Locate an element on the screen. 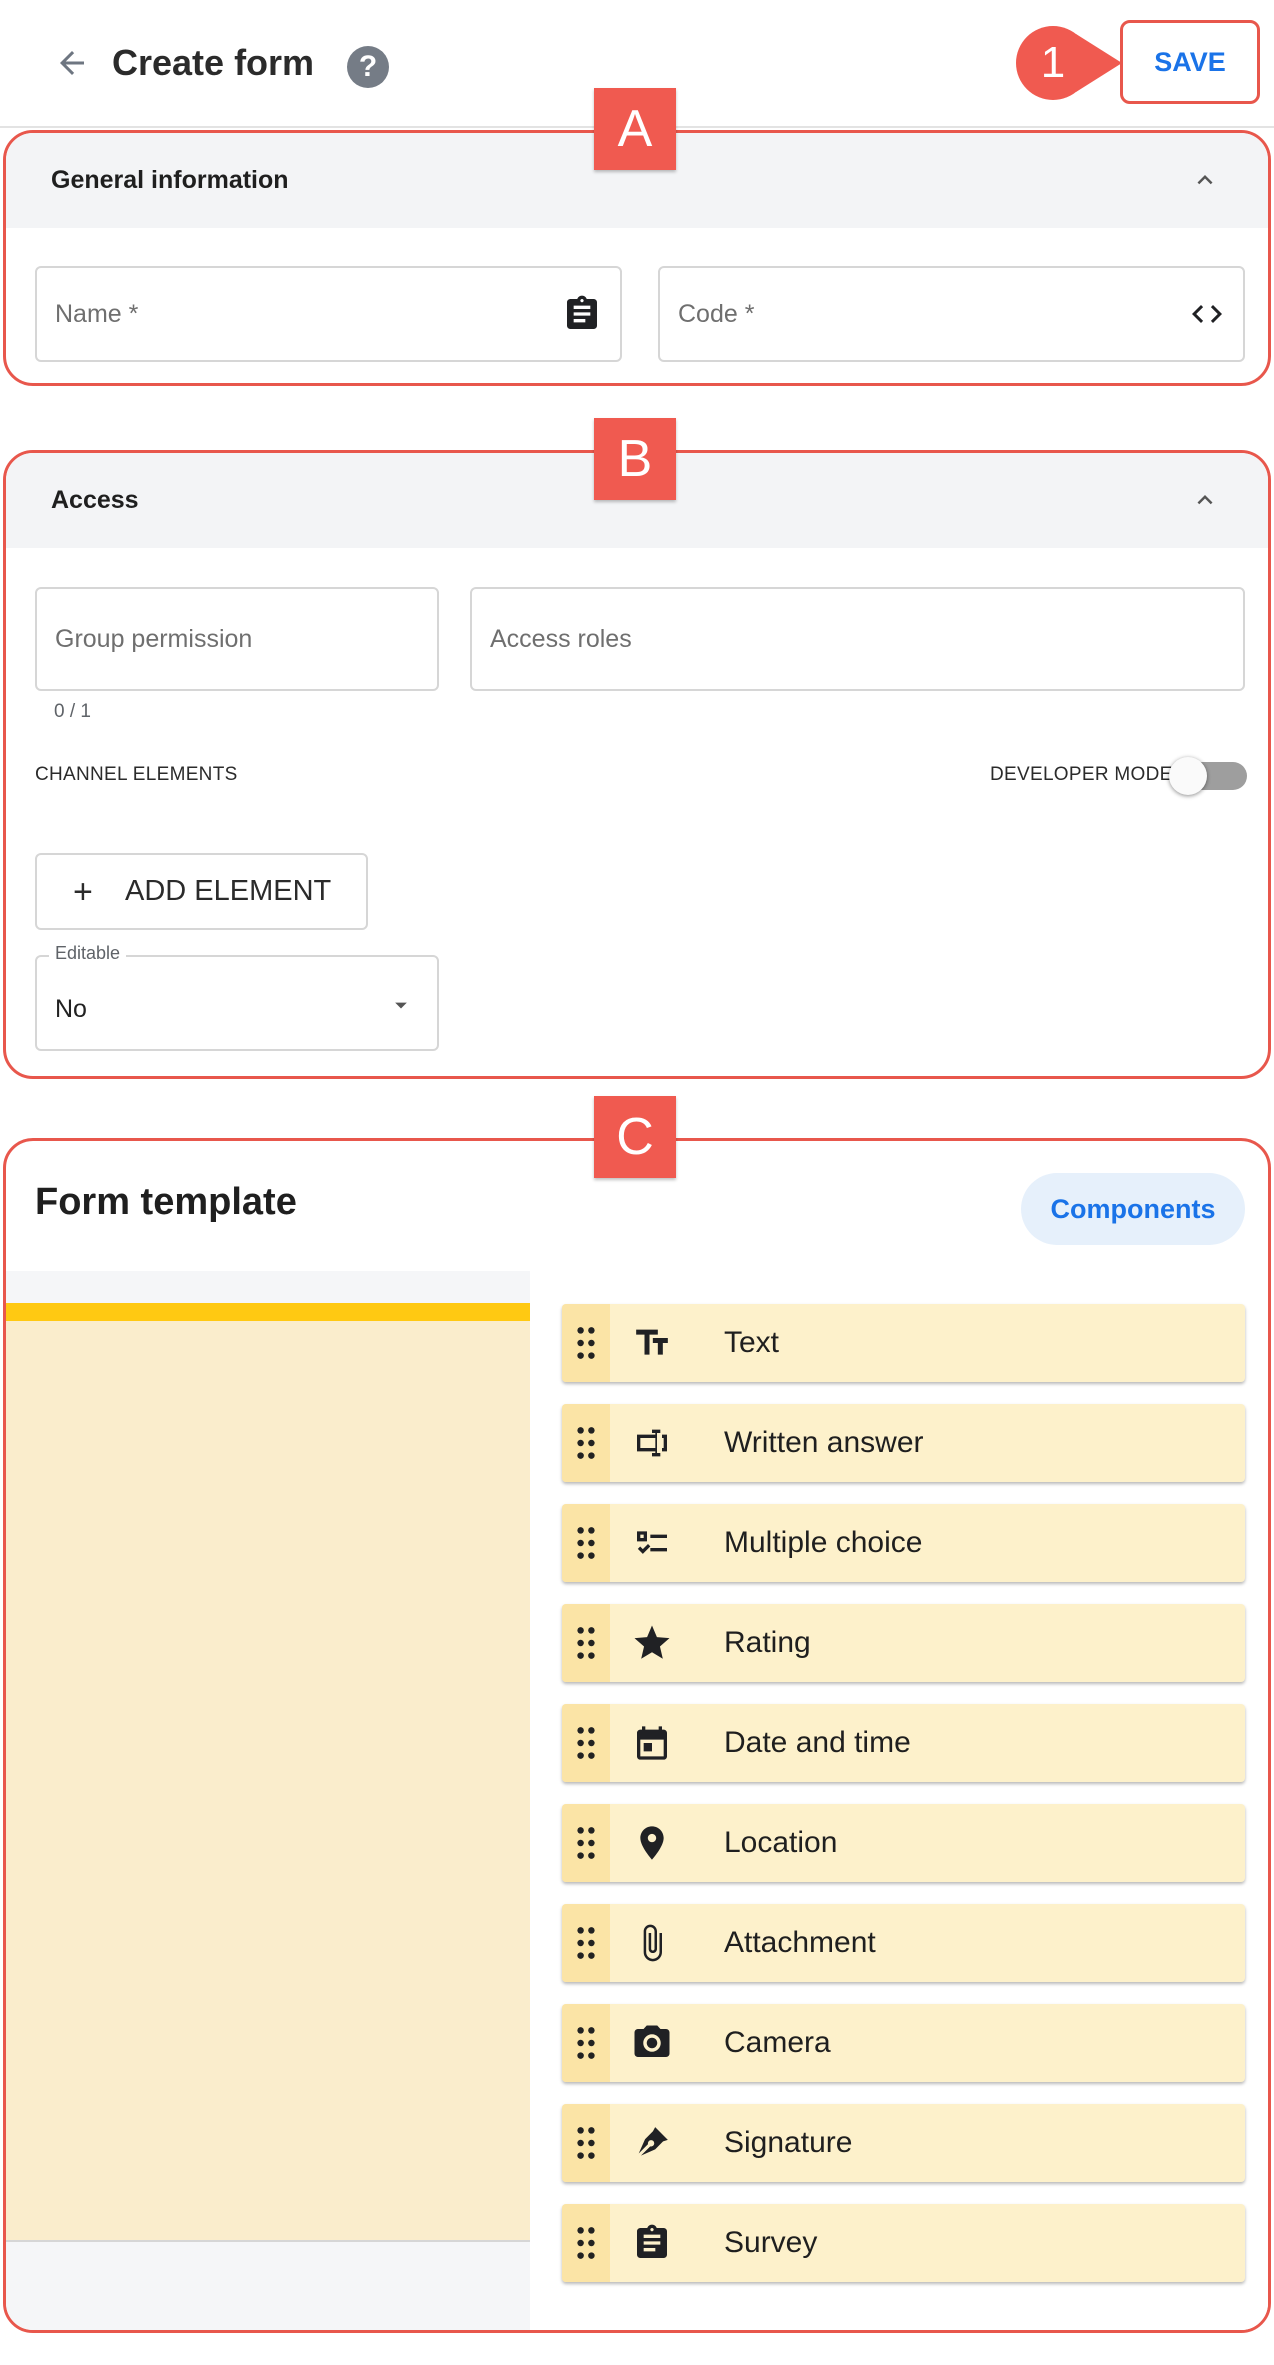 This screenshot has height=2365, width=1274. form-template-title: Form template is located at coordinates (166, 1202).